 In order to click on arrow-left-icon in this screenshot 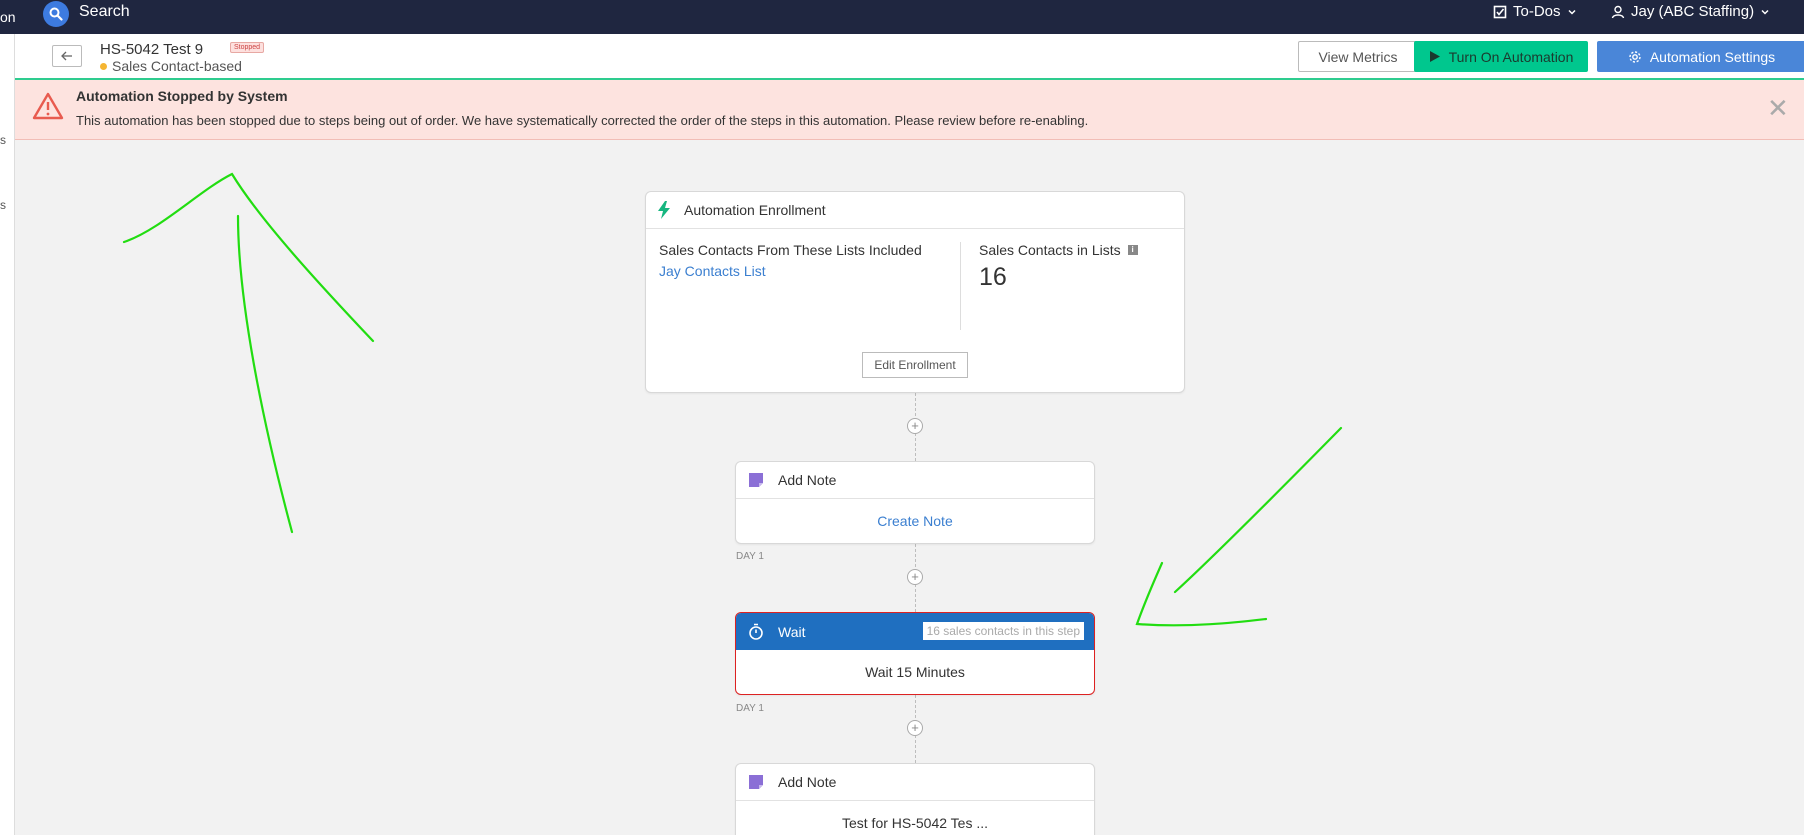, I will do `click(66, 56)`.